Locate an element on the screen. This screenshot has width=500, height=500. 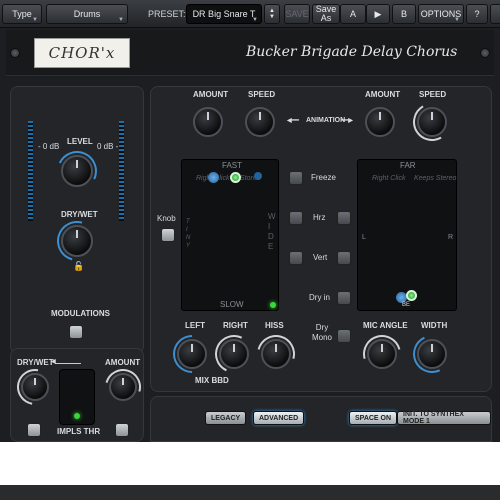
xy-left-side-right: W I D E is located at coordinates (272, 231).